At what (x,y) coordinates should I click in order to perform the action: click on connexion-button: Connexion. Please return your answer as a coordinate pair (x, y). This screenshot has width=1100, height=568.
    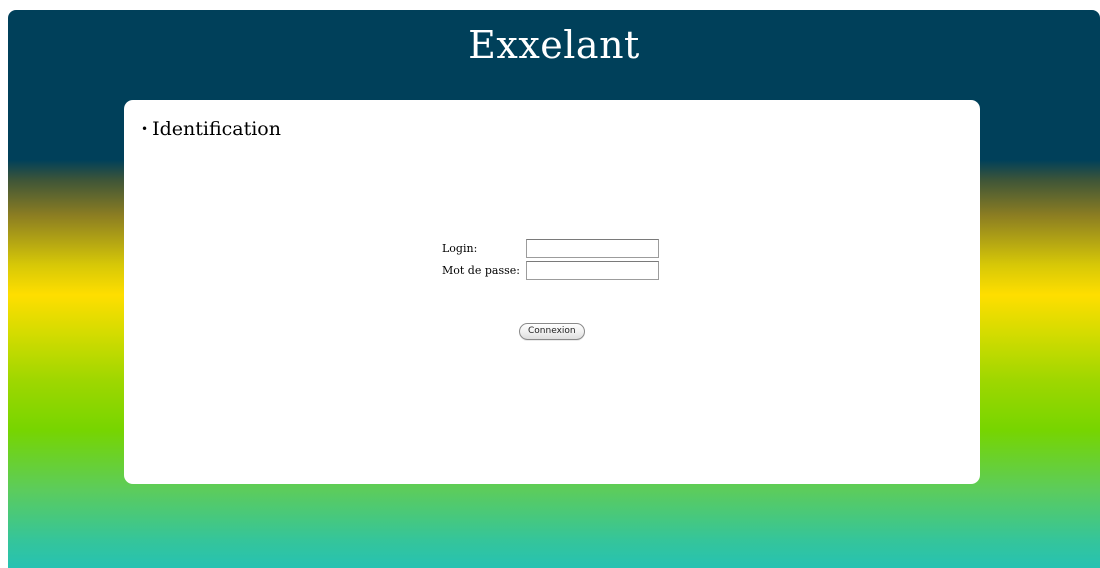
    Looking at the image, I should click on (552, 331).